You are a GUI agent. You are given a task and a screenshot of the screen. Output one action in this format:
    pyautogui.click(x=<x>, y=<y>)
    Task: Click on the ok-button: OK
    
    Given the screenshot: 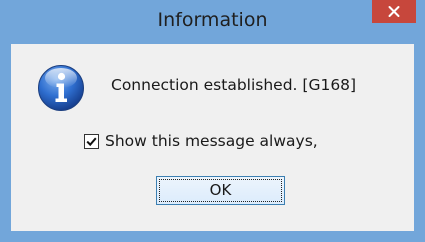 What is the action you would take?
    pyautogui.click(x=220, y=190)
    